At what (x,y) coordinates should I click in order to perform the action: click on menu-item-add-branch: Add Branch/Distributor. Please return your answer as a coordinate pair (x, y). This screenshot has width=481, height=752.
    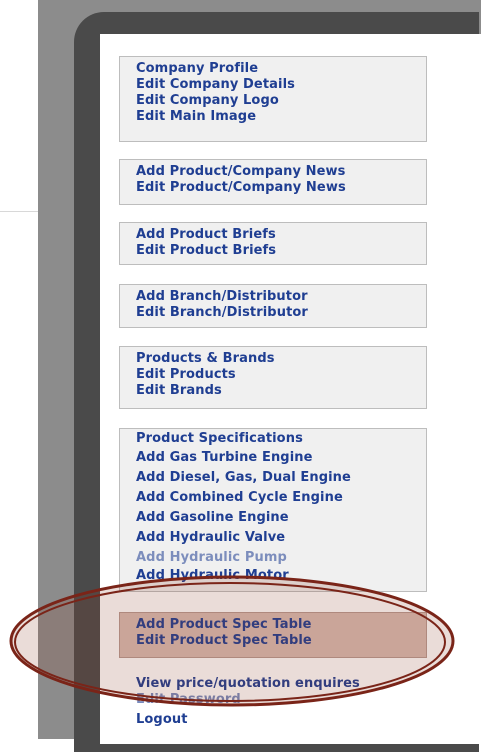
    Looking at the image, I should click on (281, 297).